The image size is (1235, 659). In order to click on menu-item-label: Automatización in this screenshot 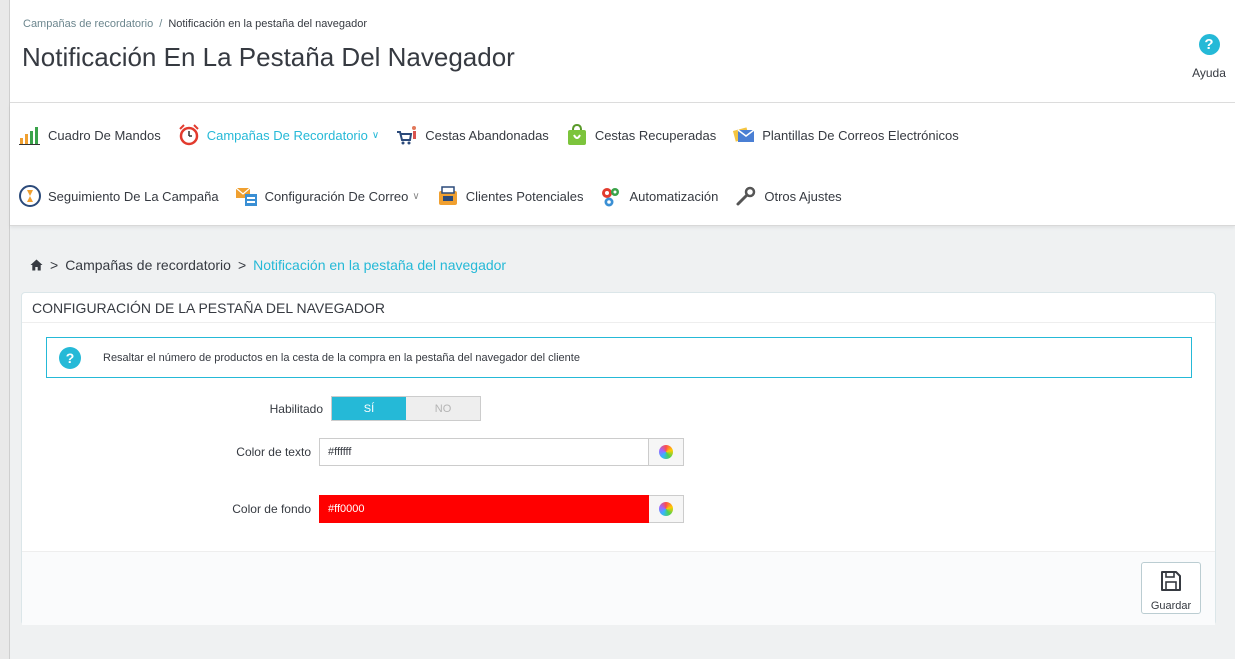, I will do `click(674, 196)`.